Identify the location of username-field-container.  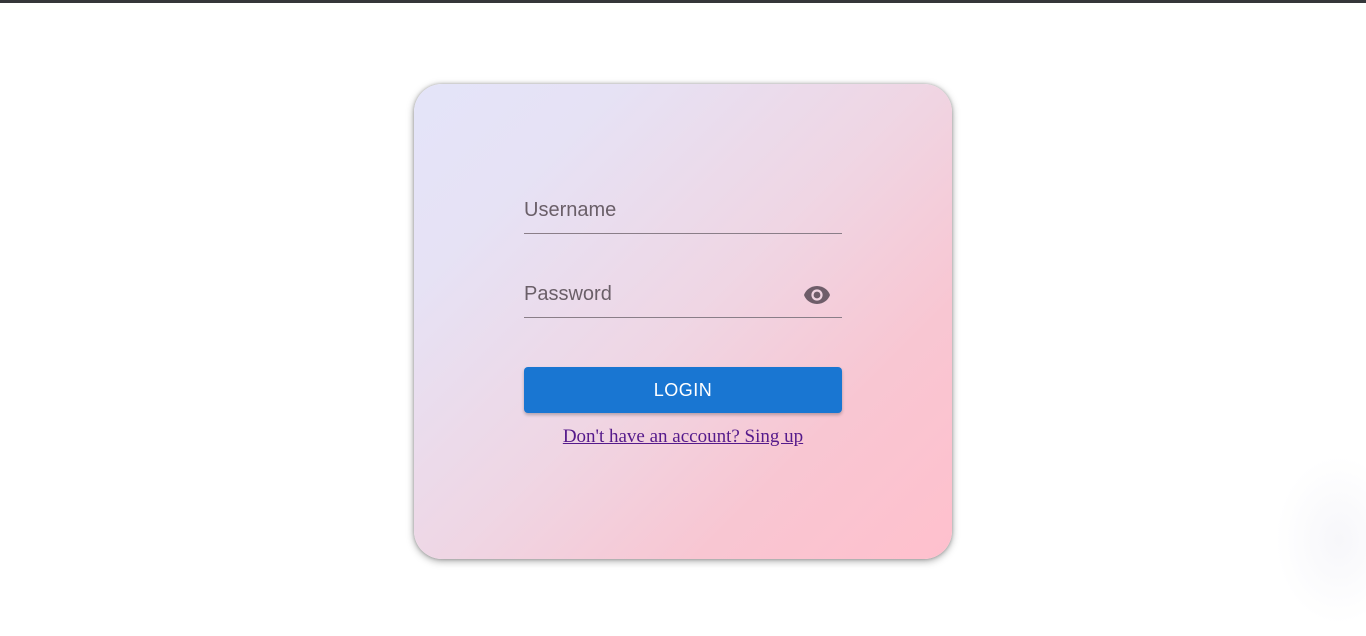
(683, 215).